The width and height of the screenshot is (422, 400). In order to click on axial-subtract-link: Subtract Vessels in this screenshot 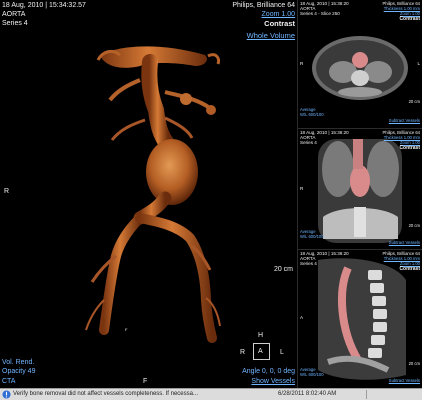, I will do `click(404, 120)`.